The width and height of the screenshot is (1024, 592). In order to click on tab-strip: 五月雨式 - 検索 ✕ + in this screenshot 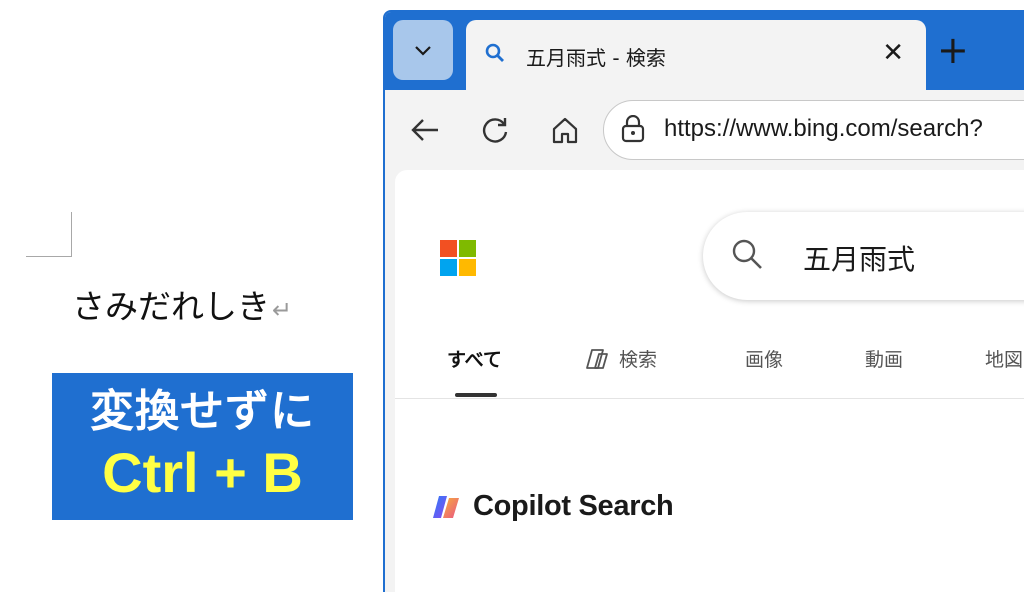, I will do `click(704, 51)`.